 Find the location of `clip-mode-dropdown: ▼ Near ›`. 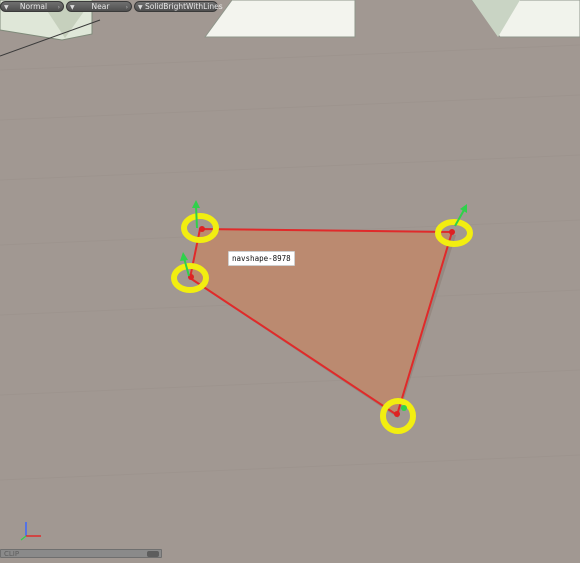

clip-mode-dropdown: ▼ Near › is located at coordinates (99, 6).